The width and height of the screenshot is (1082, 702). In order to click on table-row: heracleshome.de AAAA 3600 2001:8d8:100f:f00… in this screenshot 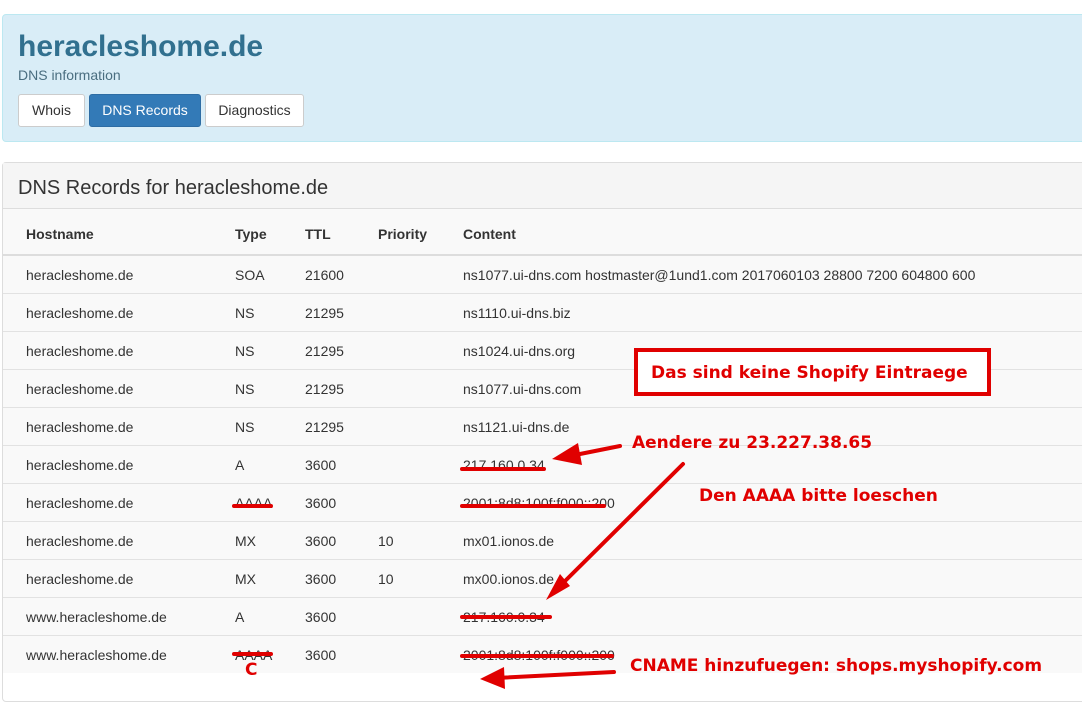, I will do `click(542, 502)`.